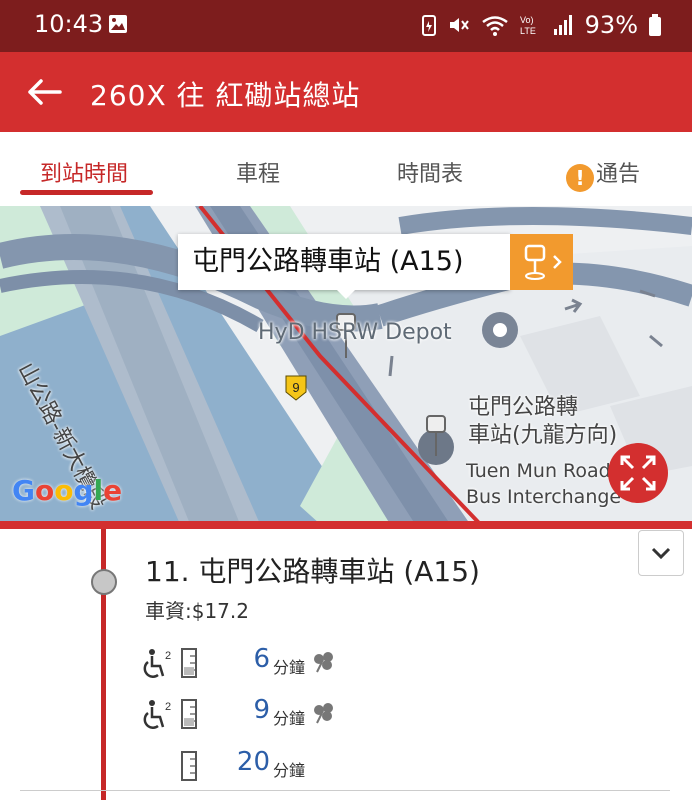 The width and height of the screenshot is (692, 800). Describe the element at coordinates (459, 25) in the screenshot. I see `mute-icon` at that location.